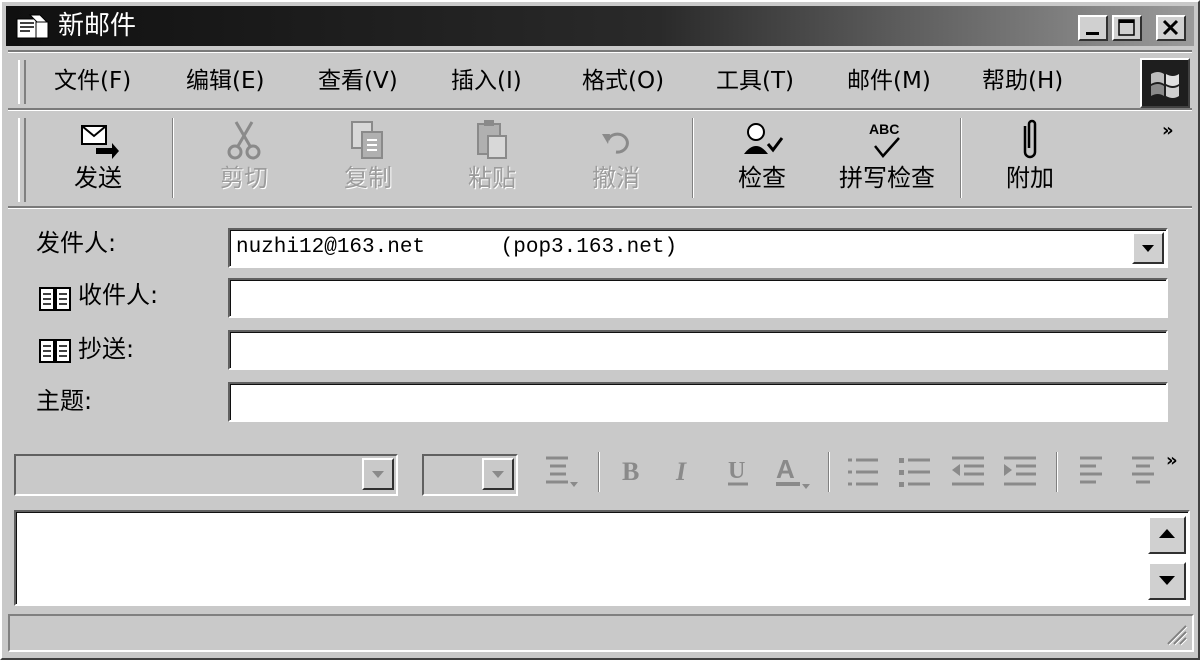 Image resolution: width=1200 pixels, height=660 pixels. I want to click on numbered-list-icon, so click(864, 472).